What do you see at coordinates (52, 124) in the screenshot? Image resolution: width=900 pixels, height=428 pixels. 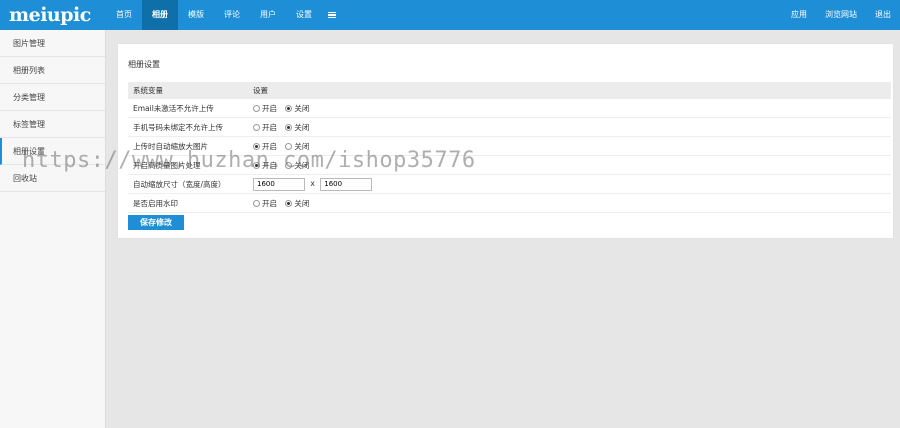 I see `sidebar-item-tag-manage: 标签管理` at bounding box center [52, 124].